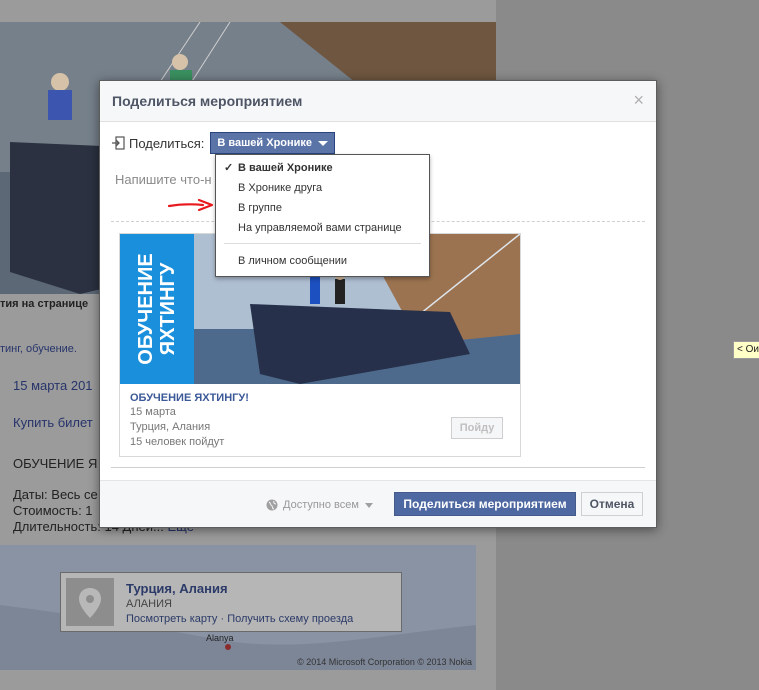 This screenshot has height=690, width=759. Describe the element at coordinates (612, 504) in the screenshot. I see `cancel-button: Отмена` at that location.